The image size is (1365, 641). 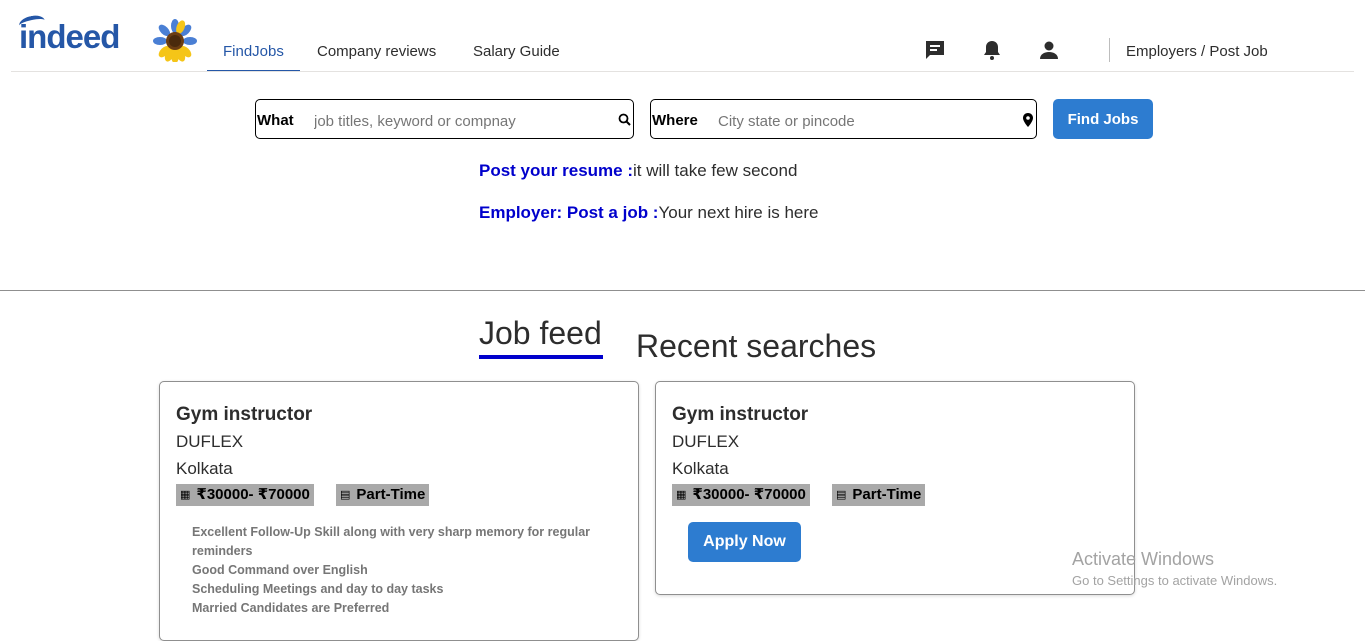 I want to click on where-label: Where, so click(x=675, y=120).